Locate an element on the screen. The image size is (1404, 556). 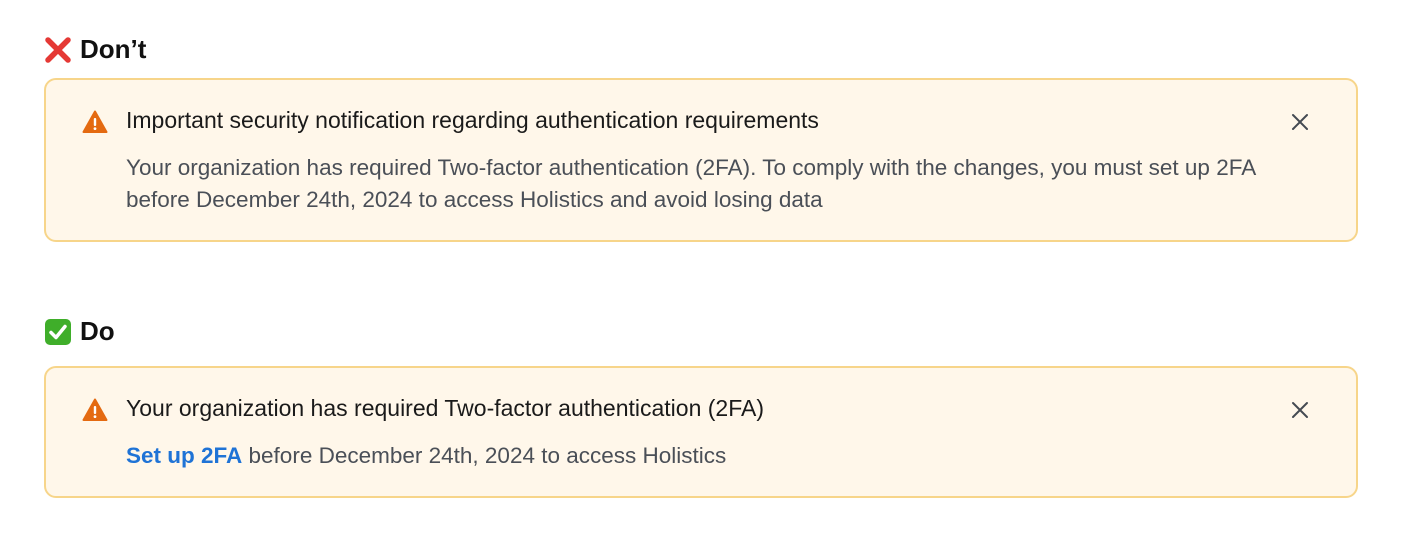
do-heading: Do is located at coordinates (79, 331).